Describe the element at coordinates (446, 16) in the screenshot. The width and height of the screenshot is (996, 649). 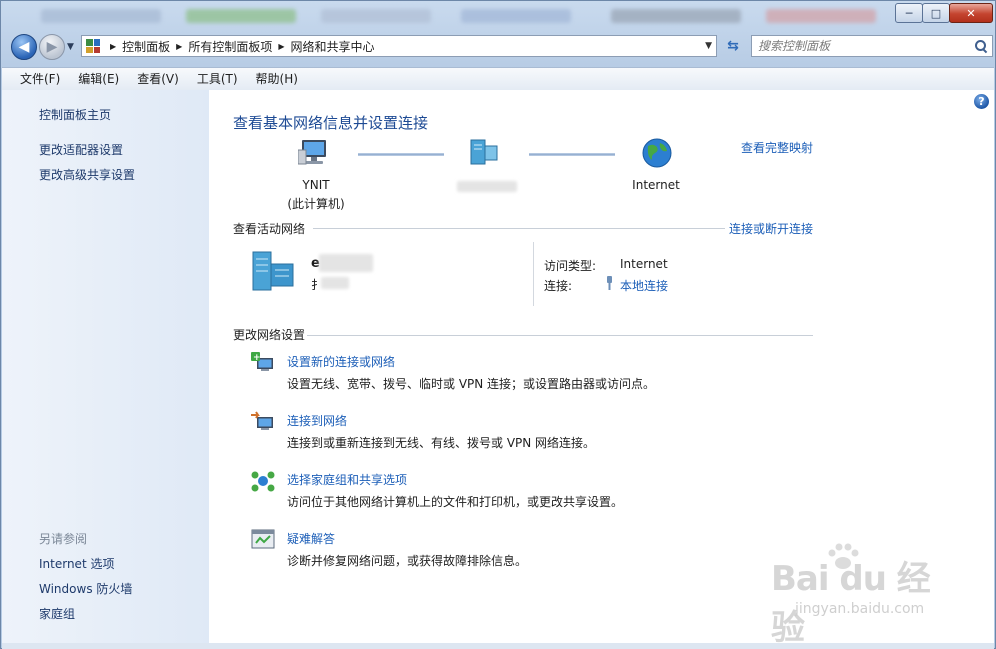
I see `title-strip` at that location.